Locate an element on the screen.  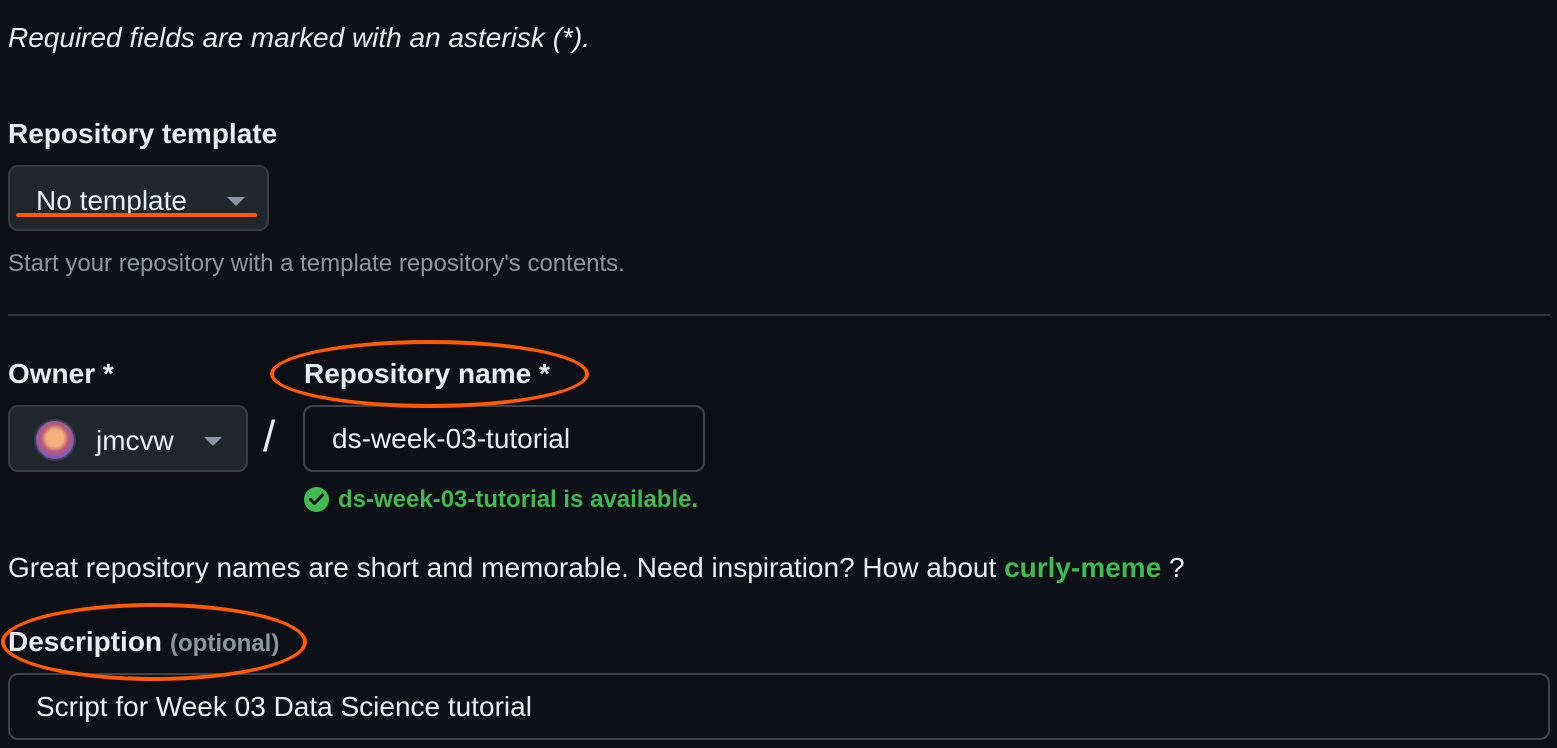
check-circle-icon is located at coordinates (316, 499).